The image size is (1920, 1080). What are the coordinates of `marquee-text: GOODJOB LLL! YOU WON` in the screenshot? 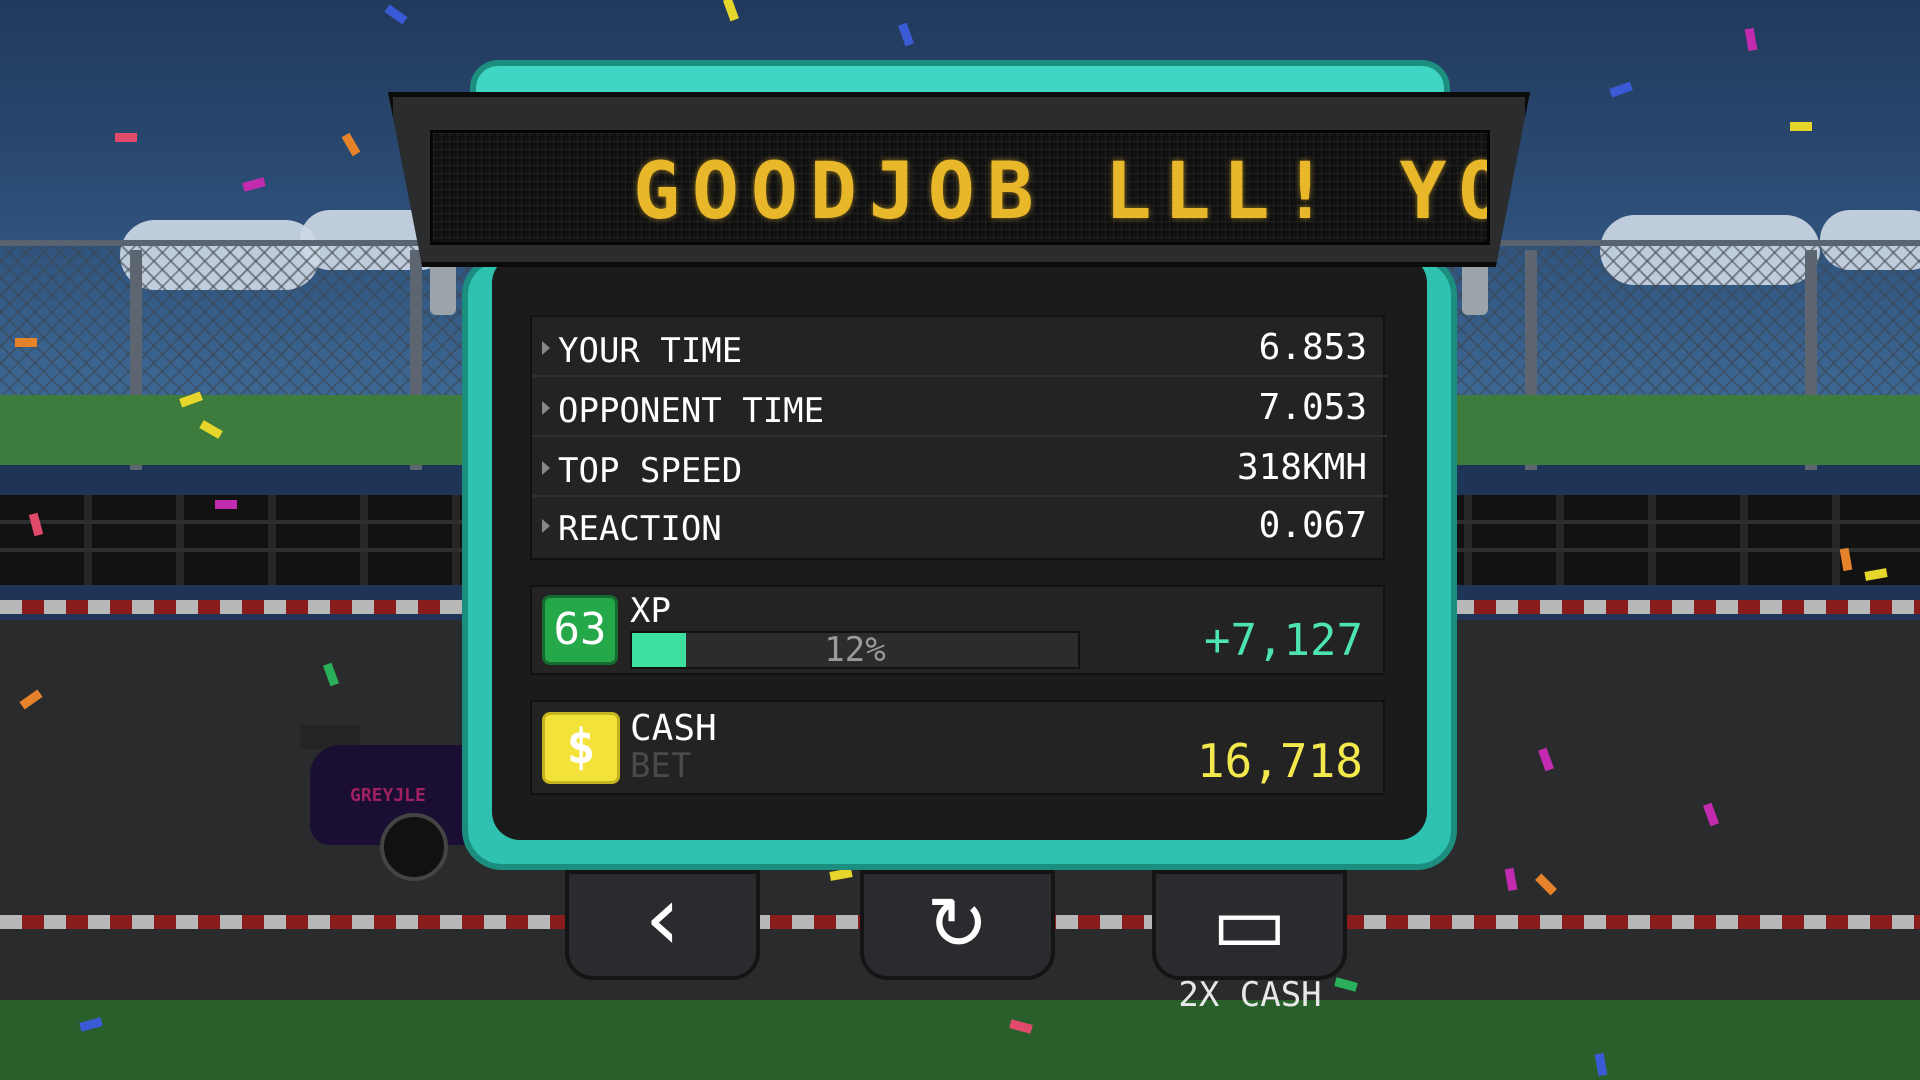 It's located at (1060, 192).